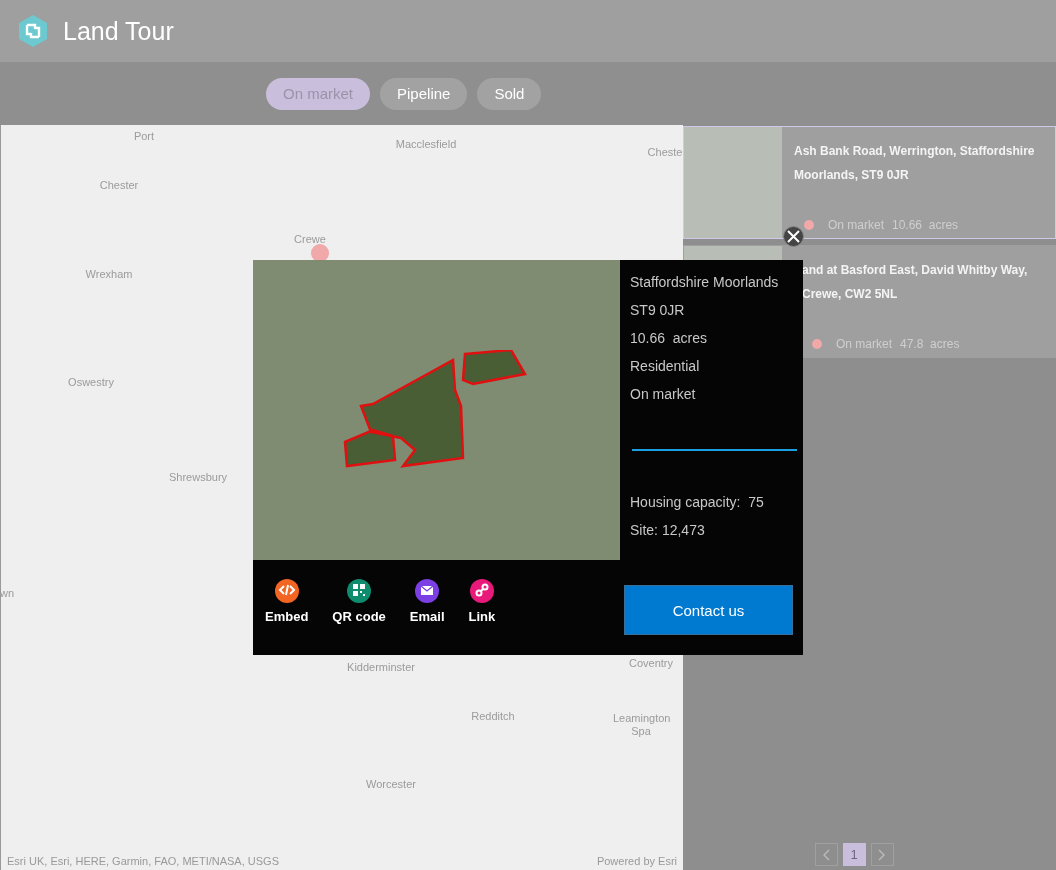 This screenshot has height=870, width=1056. I want to click on detail-text: Housing capacity: 75, so click(697, 502).